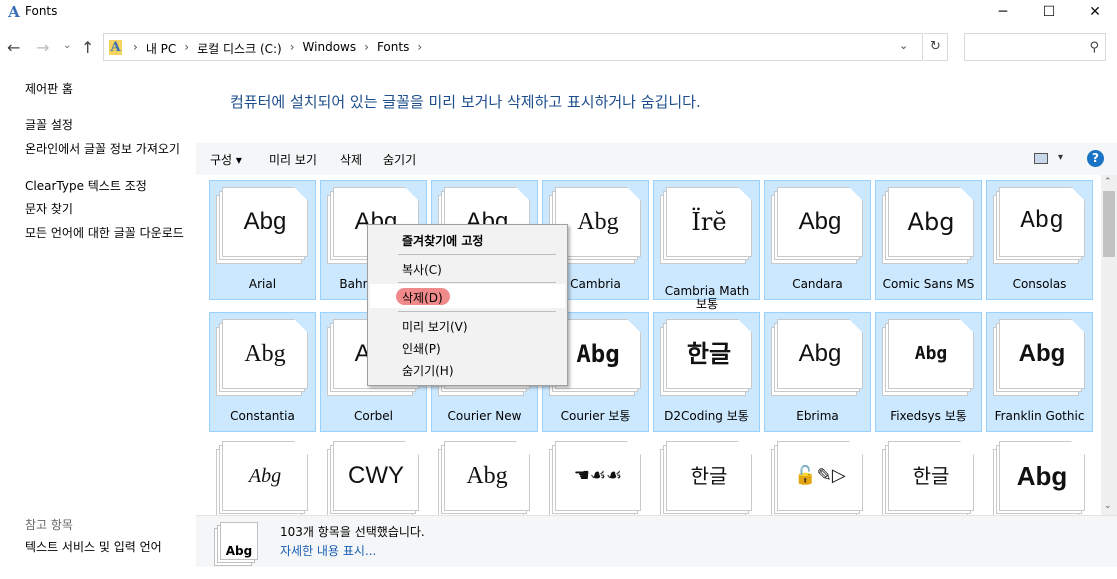 This screenshot has height=579, width=1117. What do you see at coordinates (1109, 345) in the screenshot?
I see `vertical-scrollbar: ⌃ ⌄` at bounding box center [1109, 345].